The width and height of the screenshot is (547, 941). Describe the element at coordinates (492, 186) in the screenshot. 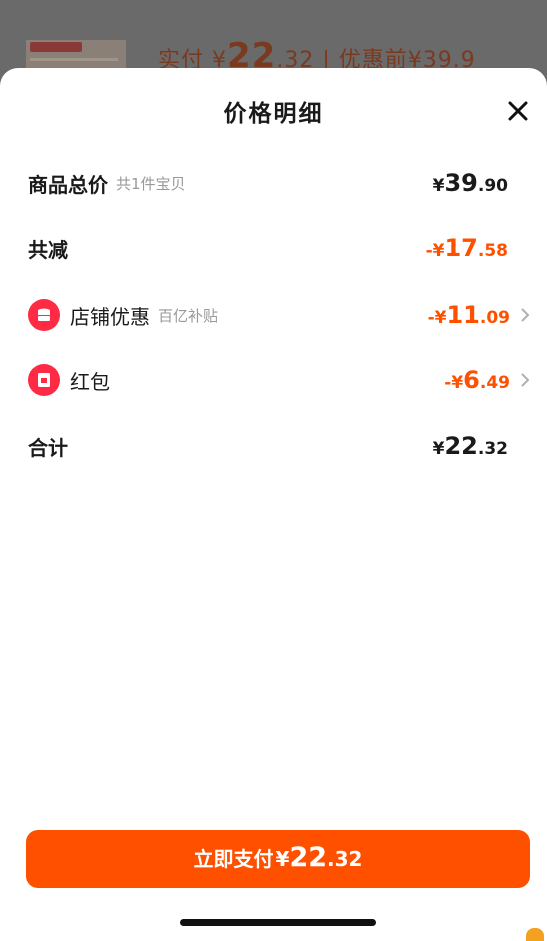

I see `goods-total-dec: .90` at that location.